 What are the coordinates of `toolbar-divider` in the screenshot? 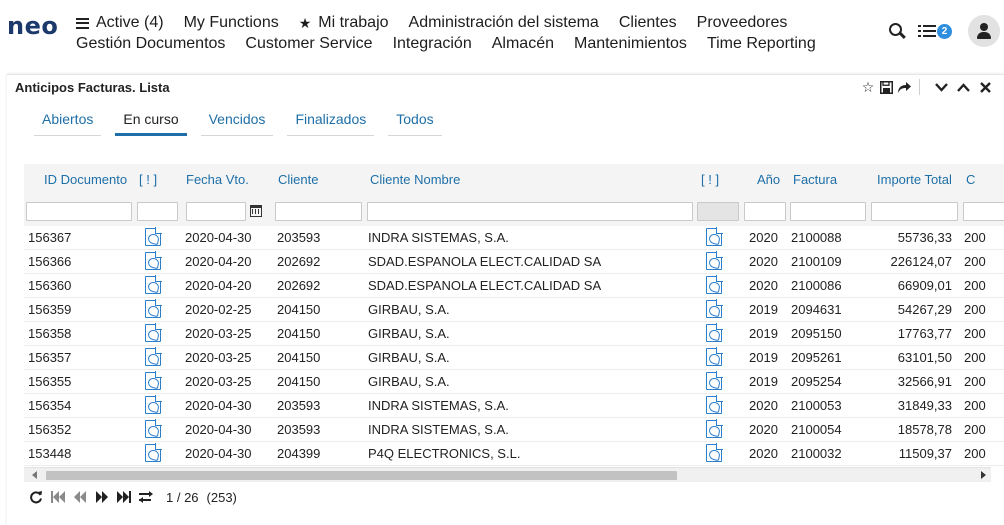 It's located at (919, 87).